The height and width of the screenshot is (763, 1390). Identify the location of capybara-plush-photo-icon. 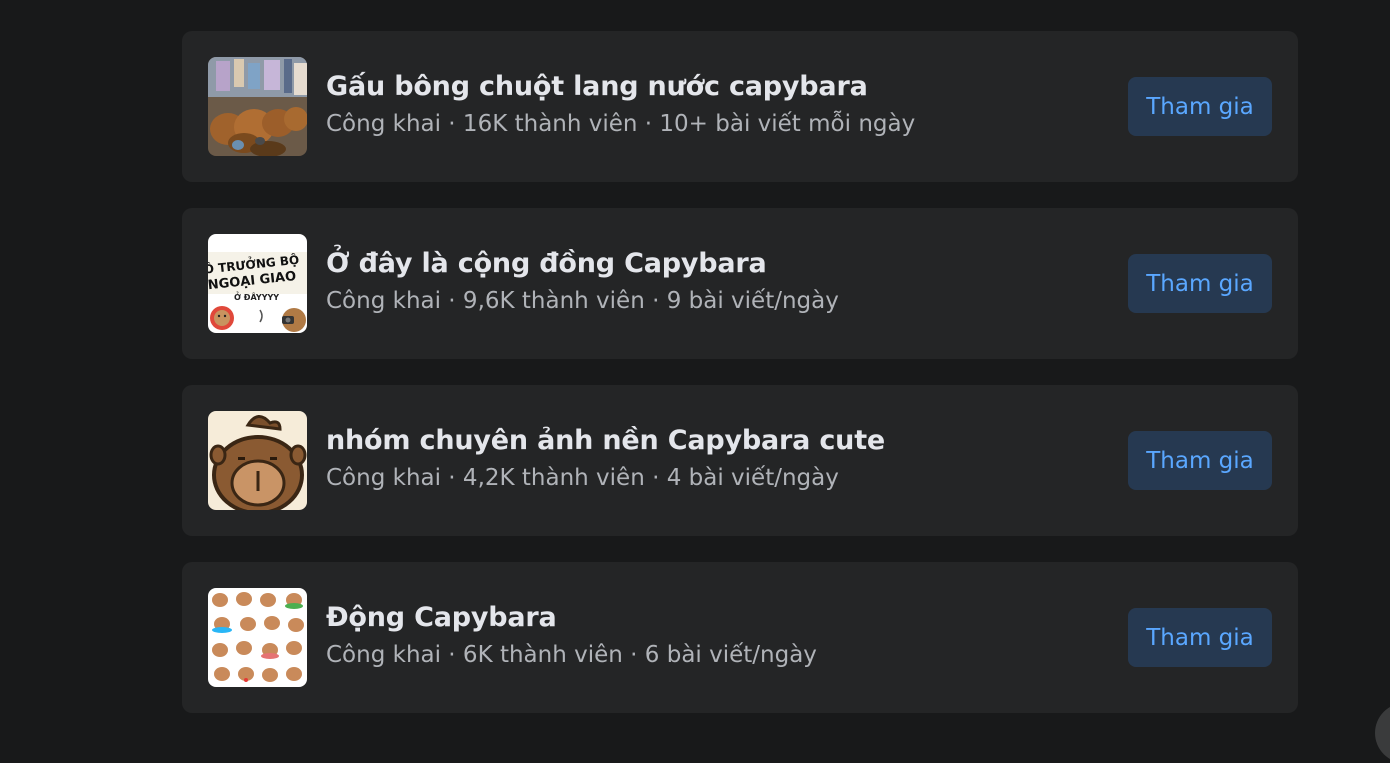
(257, 106).